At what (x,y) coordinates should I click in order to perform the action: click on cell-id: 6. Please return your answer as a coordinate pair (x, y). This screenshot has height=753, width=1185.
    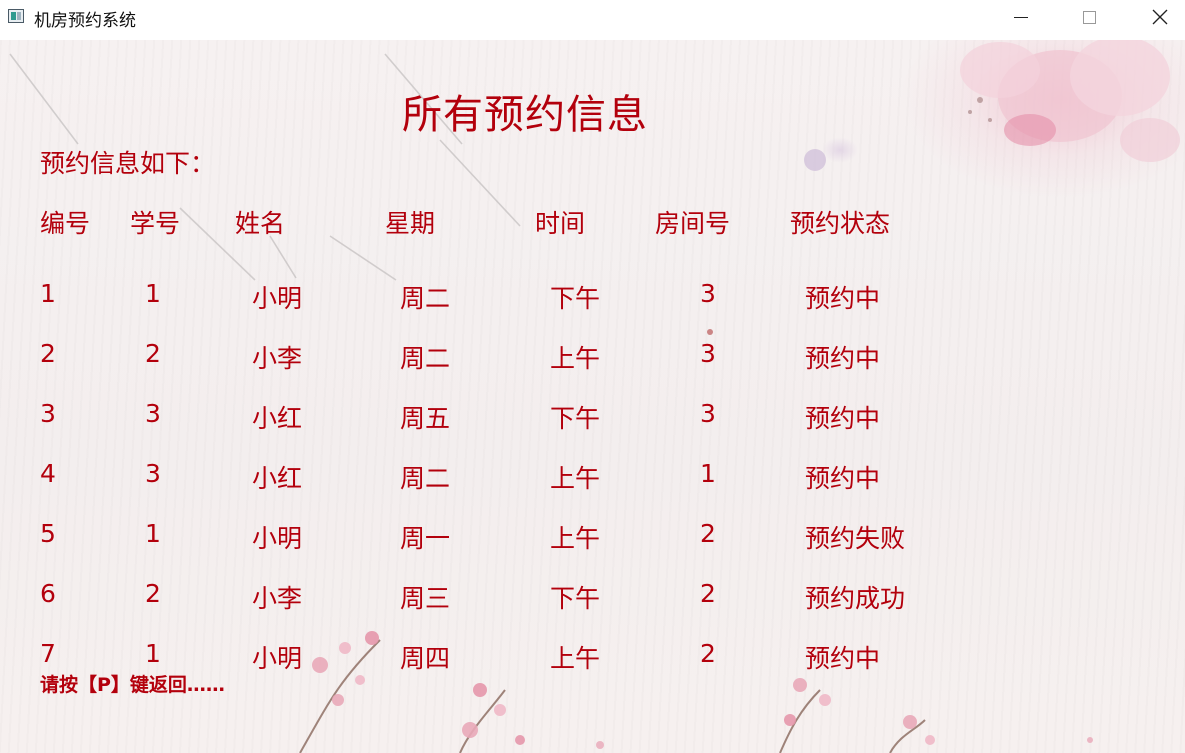
    Looking at the image, I should click on (48, 593).